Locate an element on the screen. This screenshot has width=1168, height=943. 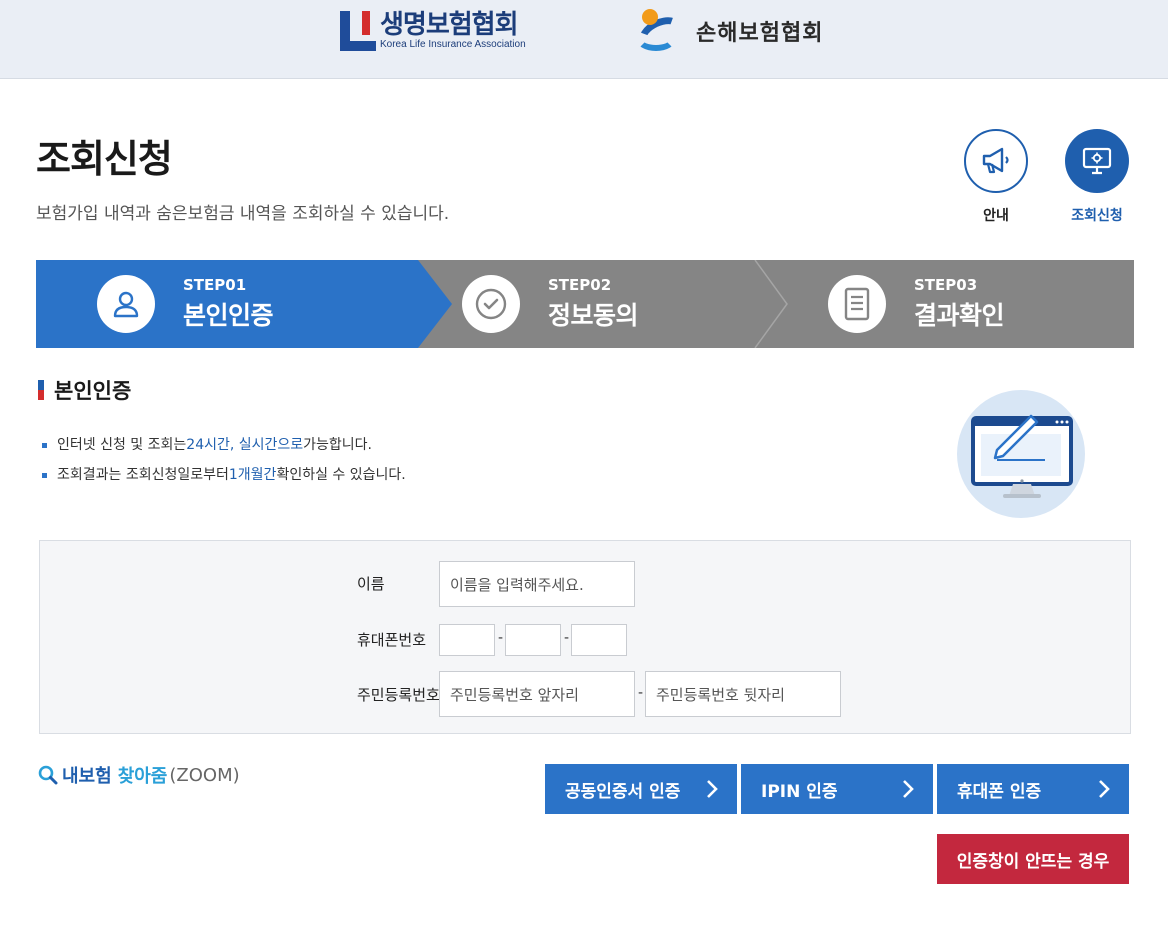
notice-item: 인터넷 신청 및 조회는 24시간, 실시간으로 가능합니다. is located at coordinates (224, 445).